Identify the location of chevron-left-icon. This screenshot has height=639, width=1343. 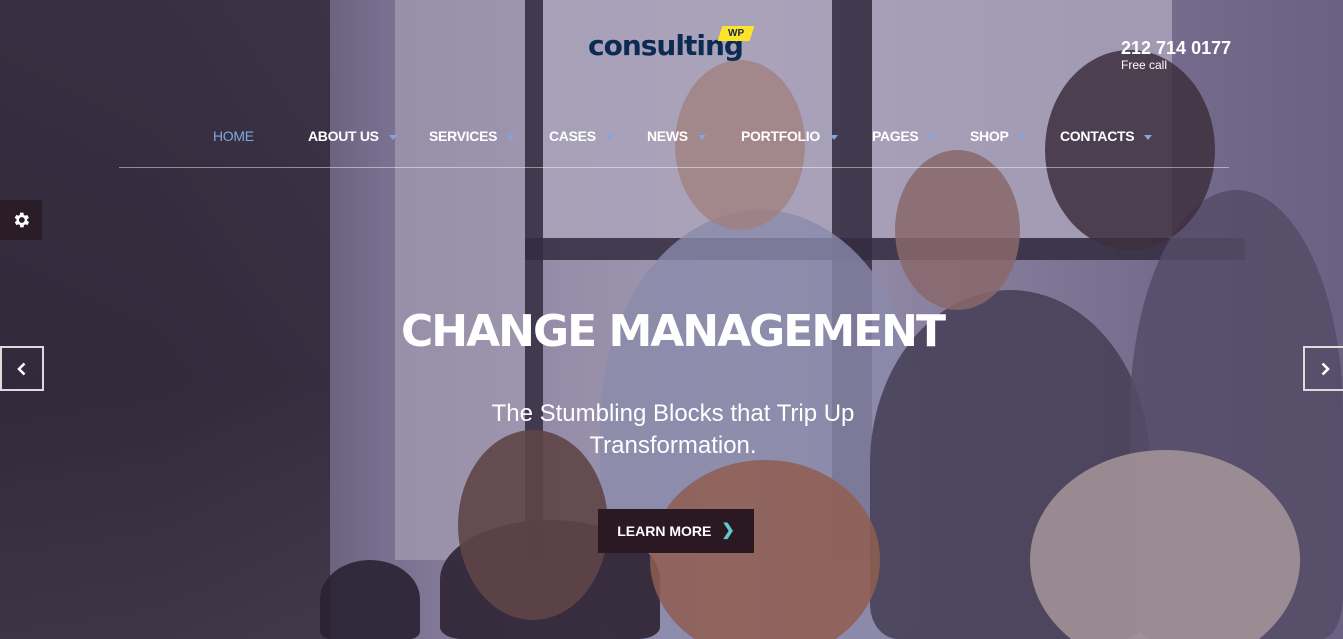
(21, 368).